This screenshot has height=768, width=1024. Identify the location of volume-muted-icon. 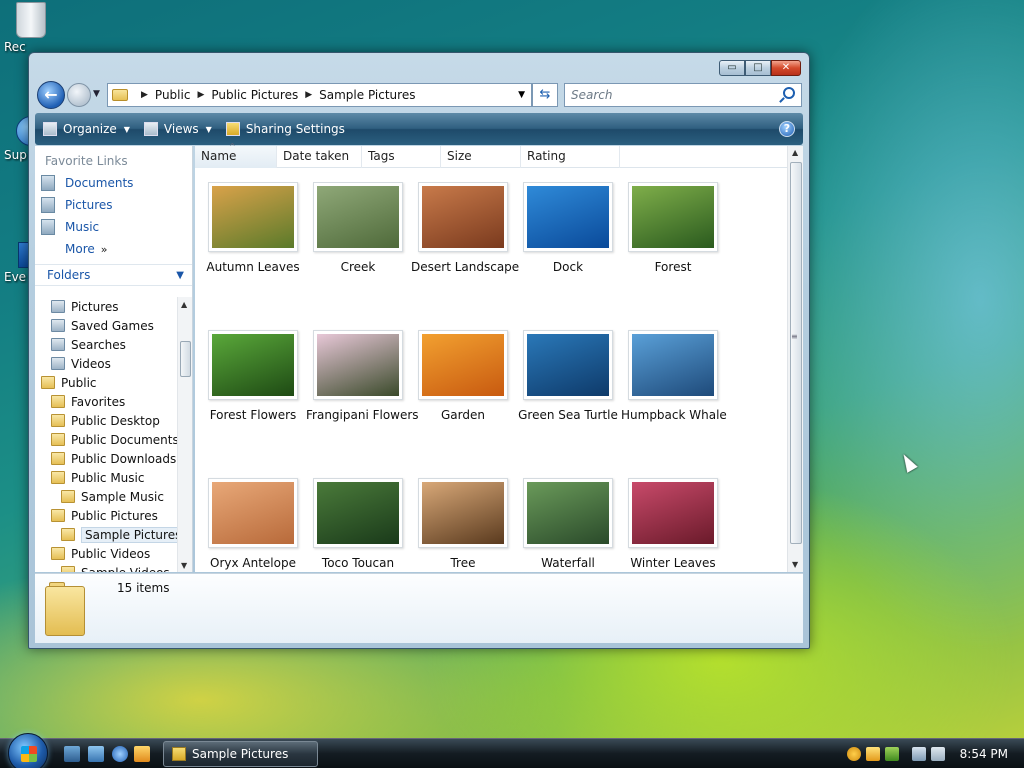
(937, 754).